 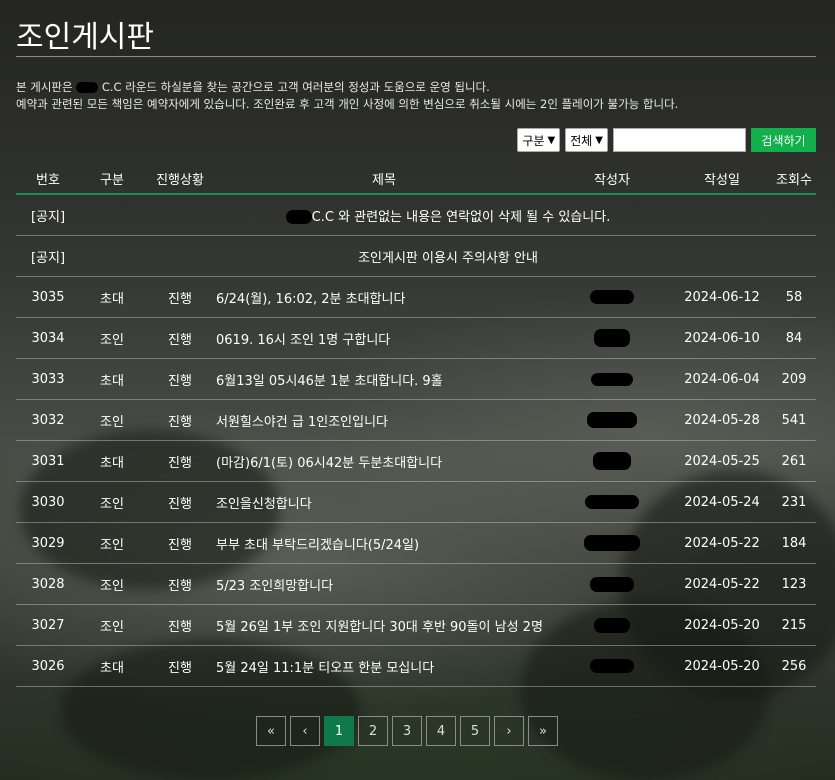 What do you see at coordinates (48, 338) in the screenshot?
I see `row-number: 3034` at bounding box center [48, 338].